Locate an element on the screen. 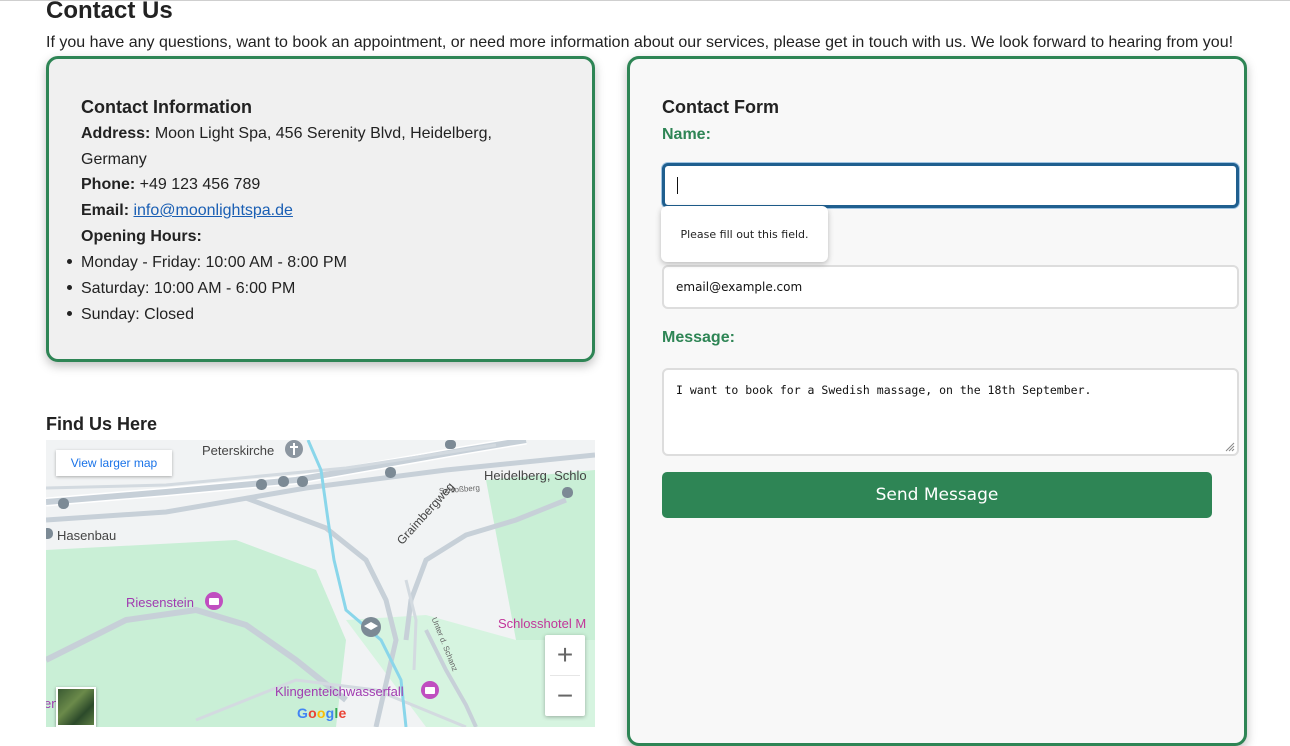  google-logo: Google is located at coordinates (322, 713).